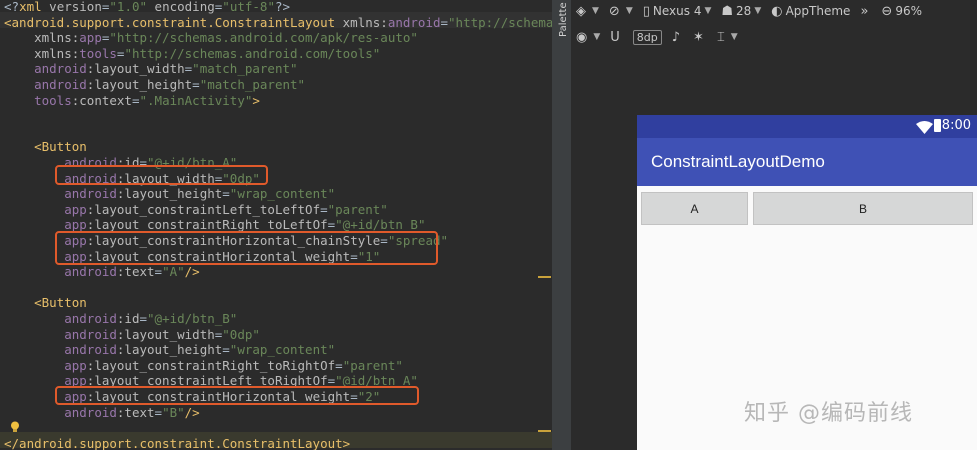 The width and height of the screenshot is (977, 450). Describe the element at coordinates (828, 413) in the screenshot. I see `watermark: 知乎 @编码前线` at that location.